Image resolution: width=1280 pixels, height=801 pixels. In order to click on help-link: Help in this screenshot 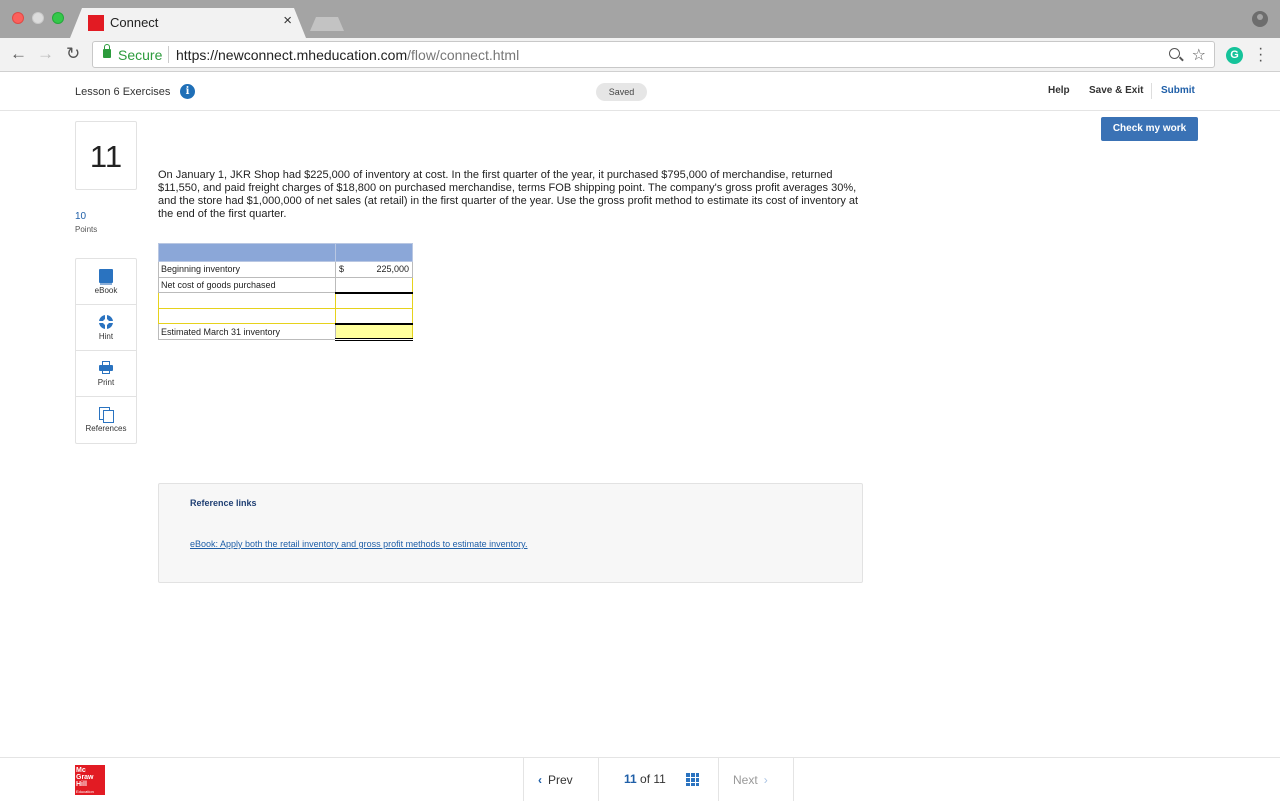, I will do `click(1059, 90)`.